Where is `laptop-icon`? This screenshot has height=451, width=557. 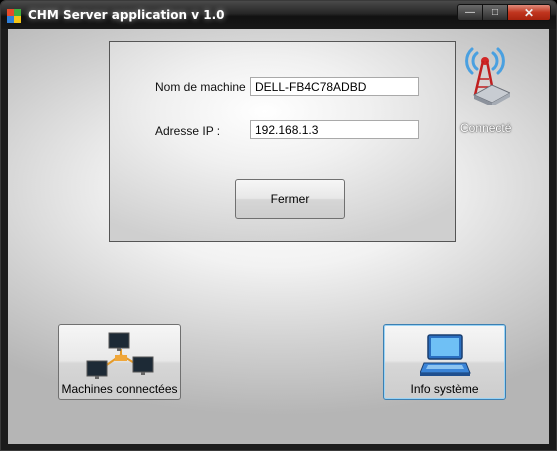 laptop-icon is located at coordinates (445, 355).